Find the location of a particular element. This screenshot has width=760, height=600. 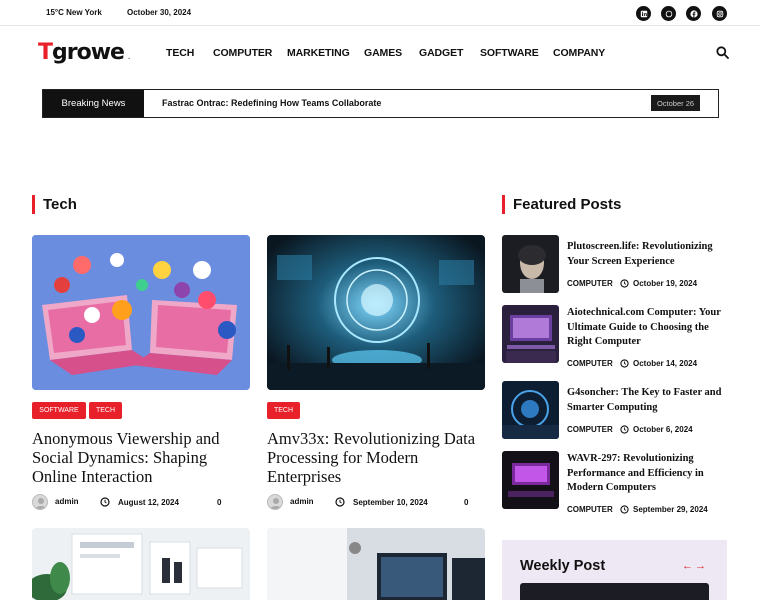

arrow-left-icon: ← is located at coordinates (688, 566).